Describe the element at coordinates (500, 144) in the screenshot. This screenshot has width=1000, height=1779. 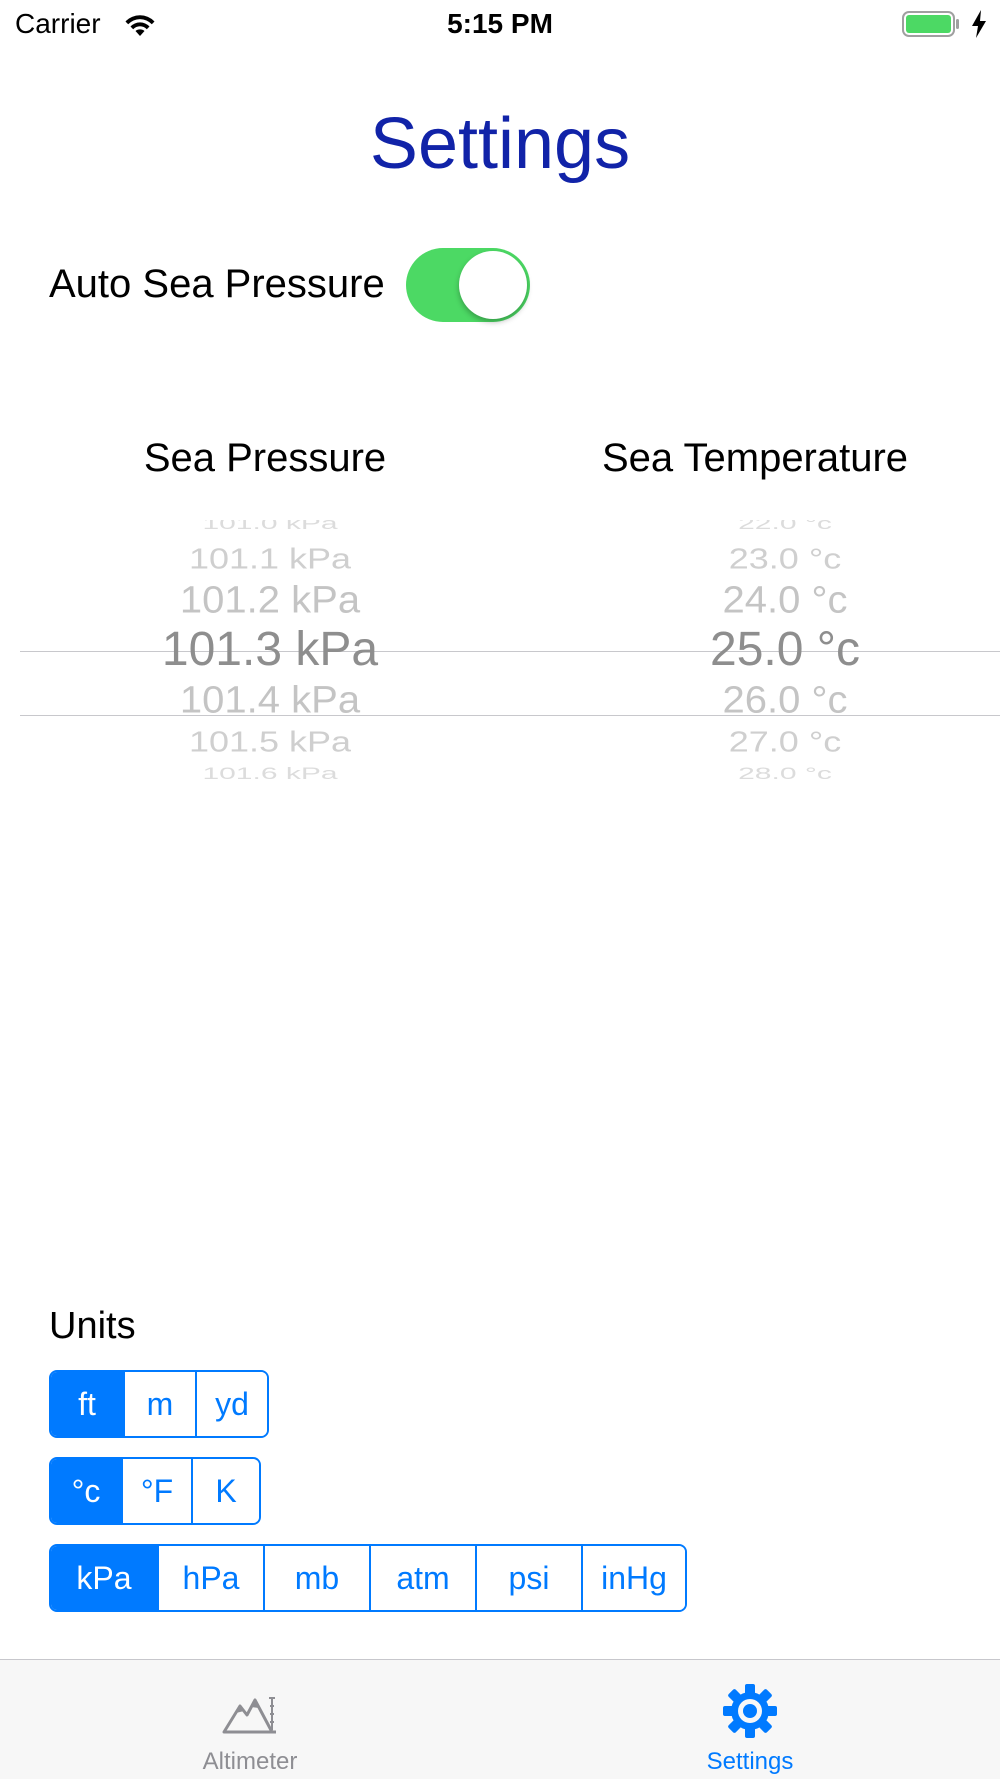
I see `page-title: Settings` at that location.